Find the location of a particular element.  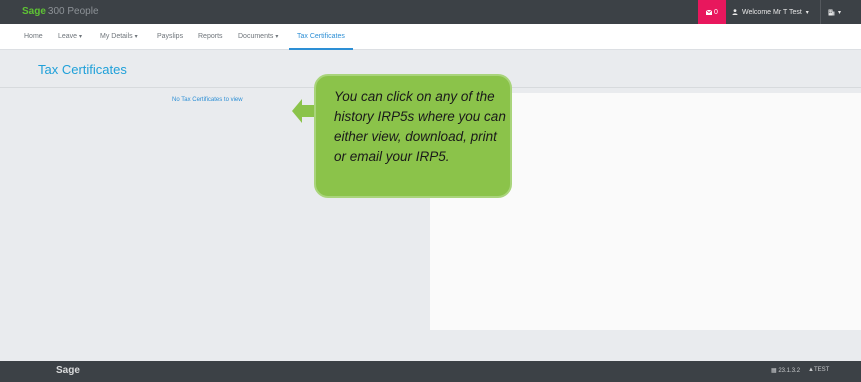

envelope-icon is located at coordinates (709, 12).